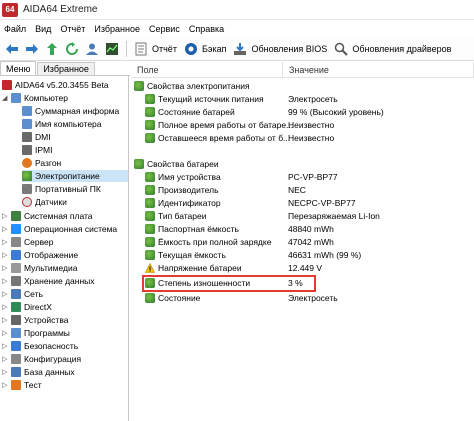  Describe the element at coordinates (191, 49) in the screenshot. I see `backup-icon` at that location.